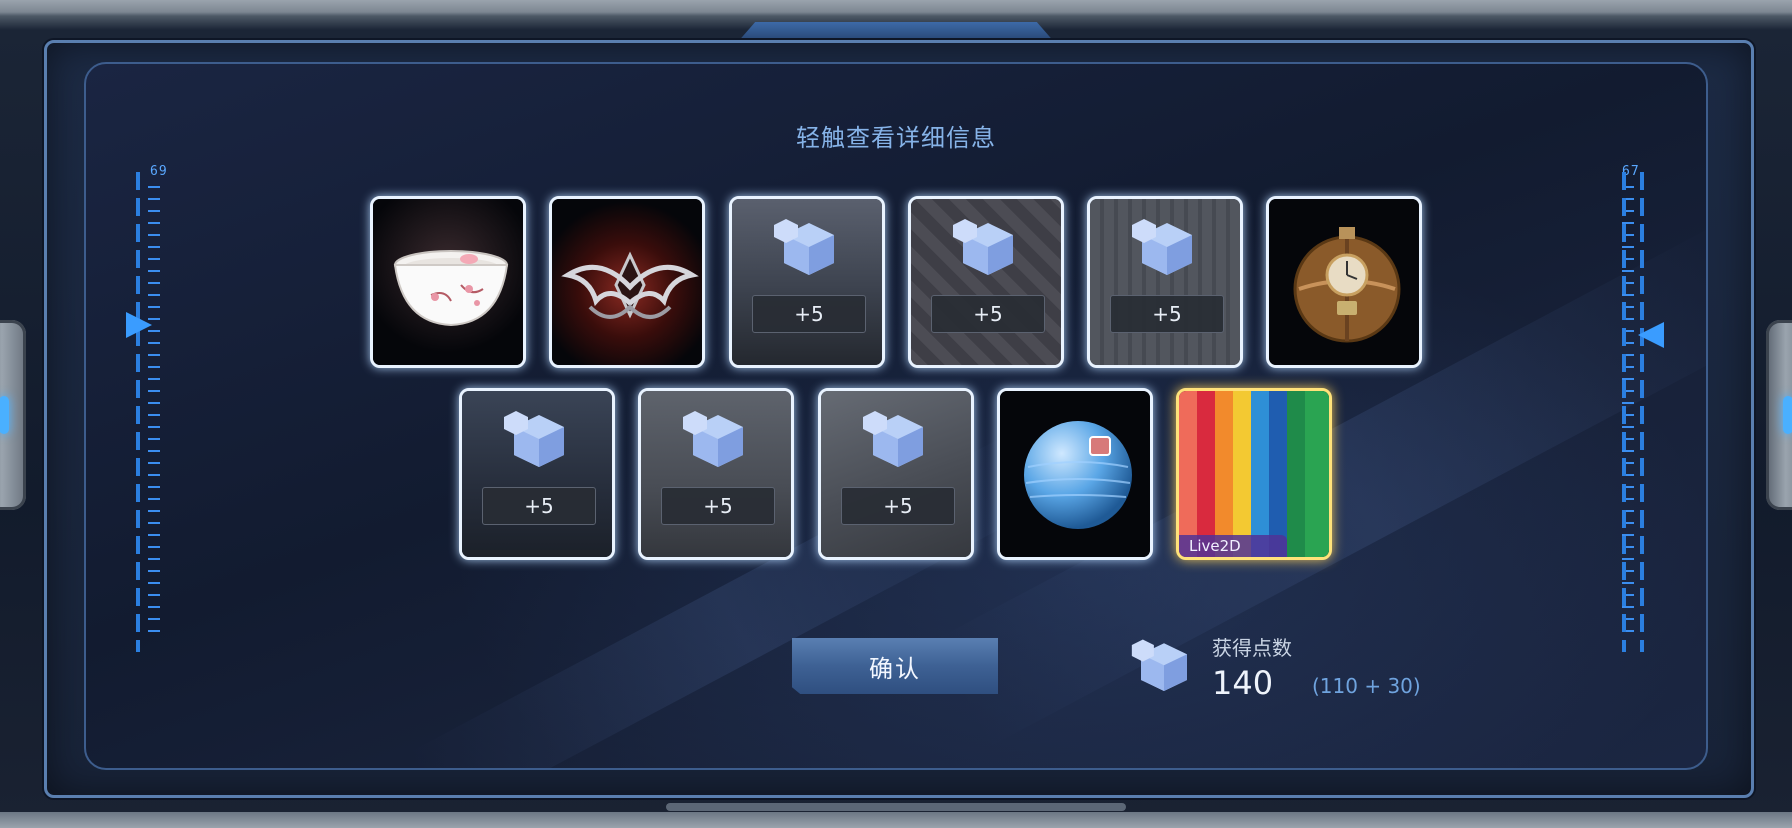 This screenshot has height=828, width=1792. What do you see at coordinates (896, 807) in the screenshot?
I see `bottom-scroll-indicator` at bounding box center [896, 807].